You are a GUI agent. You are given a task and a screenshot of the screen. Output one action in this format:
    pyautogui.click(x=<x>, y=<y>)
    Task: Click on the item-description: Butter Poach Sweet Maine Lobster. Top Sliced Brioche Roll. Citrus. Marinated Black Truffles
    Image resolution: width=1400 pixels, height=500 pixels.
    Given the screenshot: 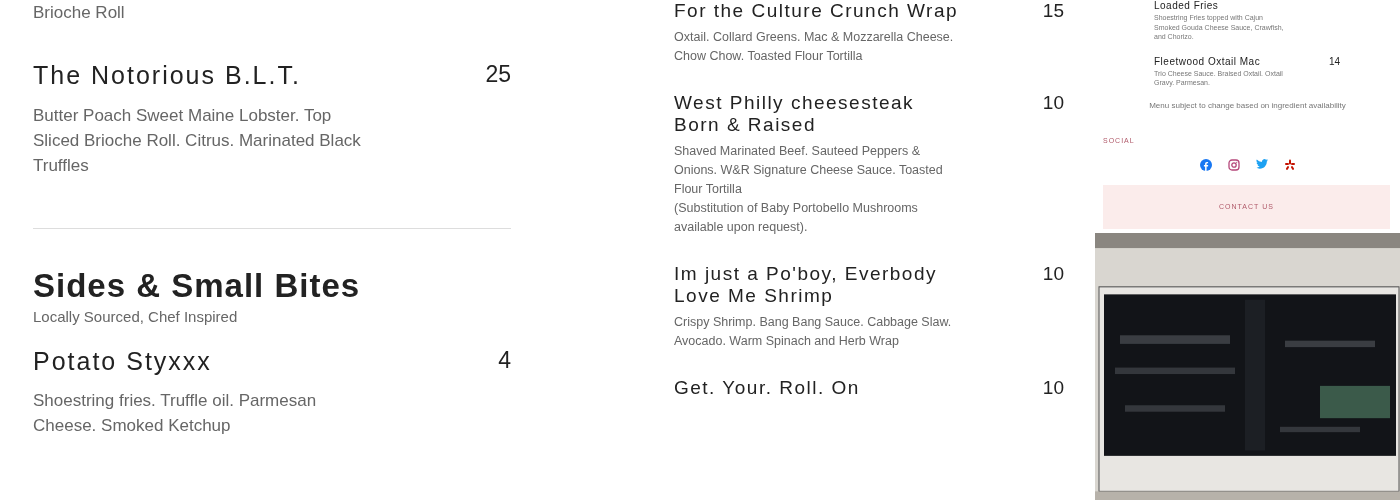 What is the action you would take?
    pyautogui.click(x=197, y=140)
    